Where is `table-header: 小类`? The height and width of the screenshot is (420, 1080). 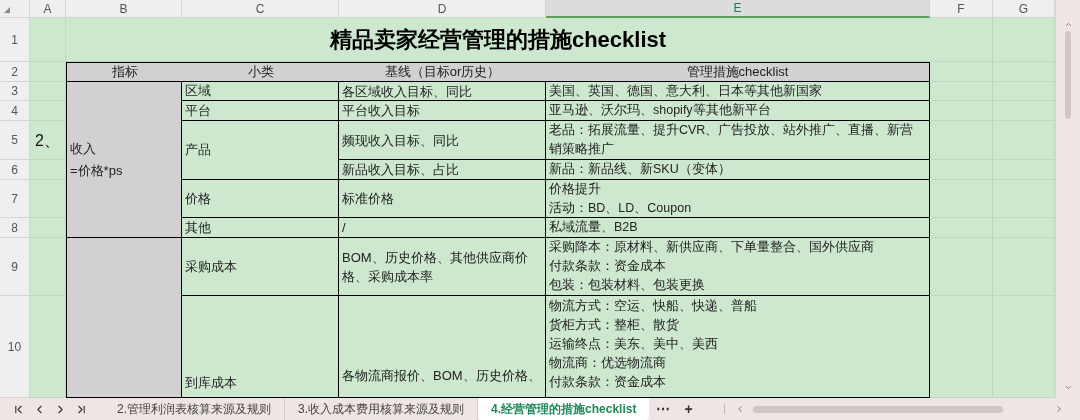 table-header: 小类 is located at coordinates (260, 72).